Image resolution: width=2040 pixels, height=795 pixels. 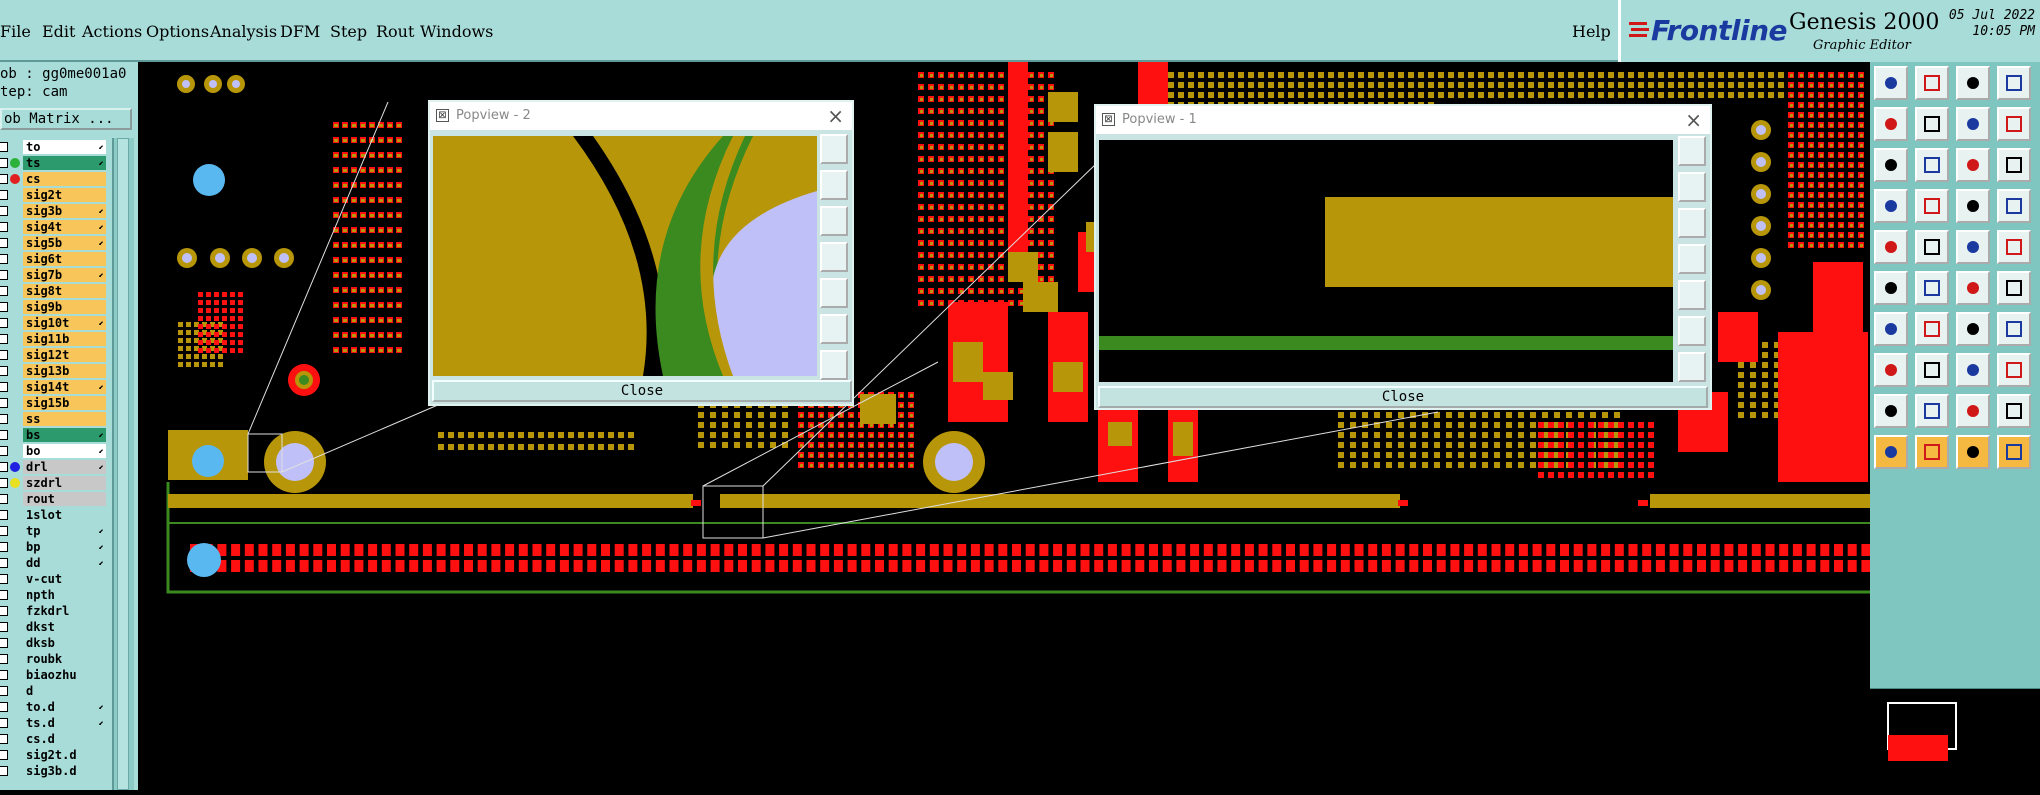 I want to click on layer-name: bo ⬋, so click(x=64, y=451).